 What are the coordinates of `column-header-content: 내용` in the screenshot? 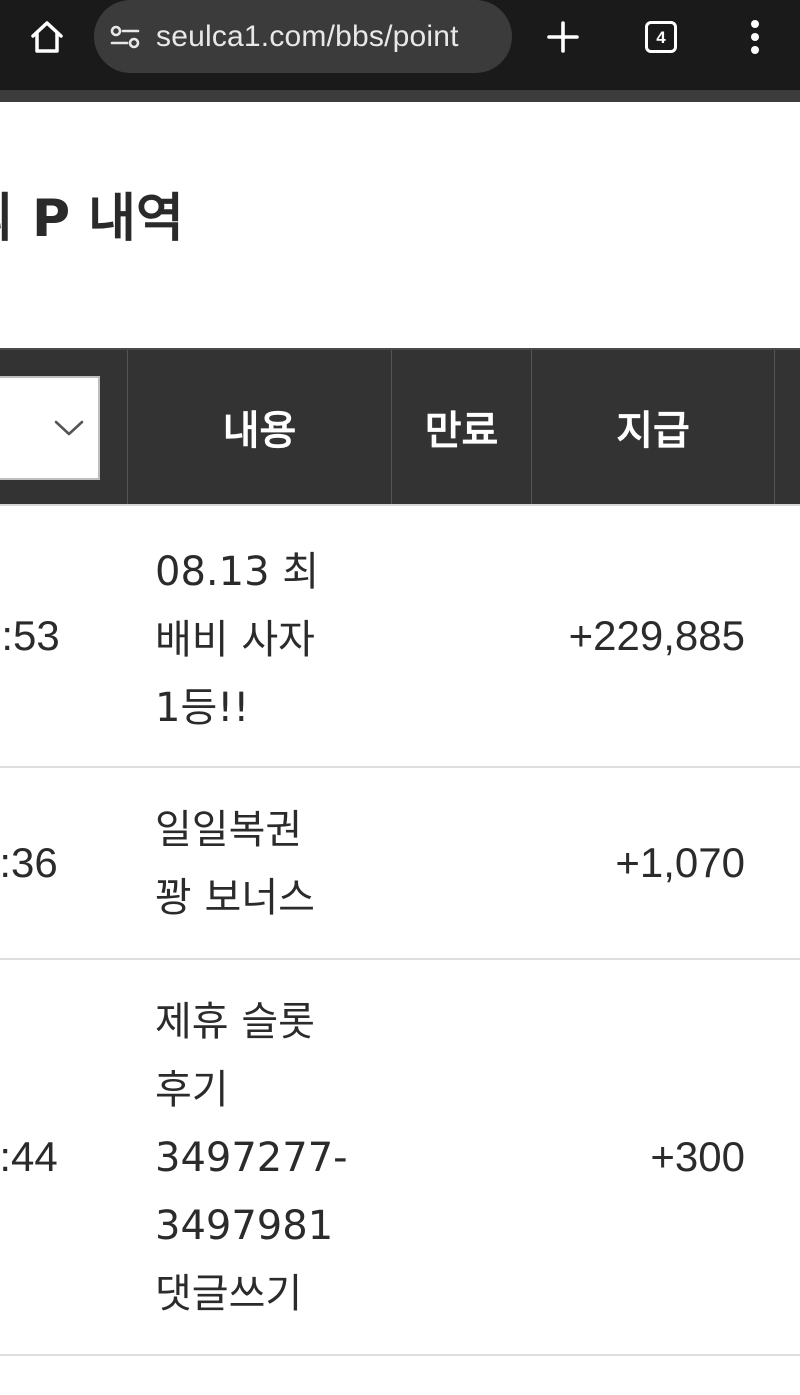 It's located at (259, 427).